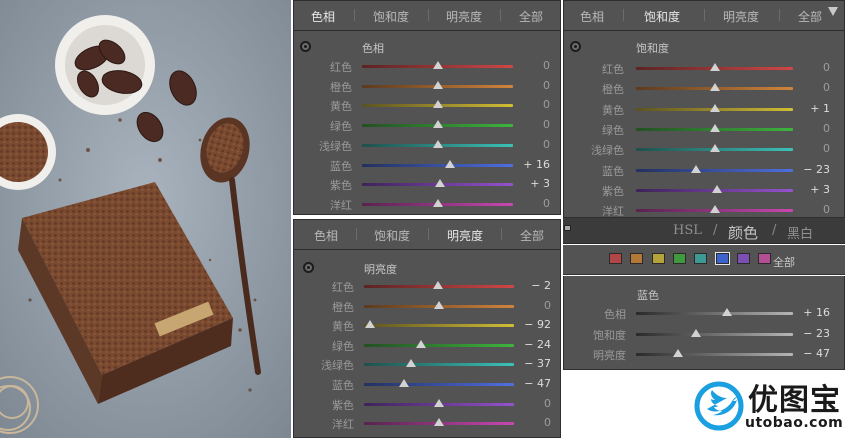 The height and width of the screenshot is (438, 845). Describe the element at coordinates (615, 314) in the screenshot. I see `slider-label: 色相` at that location.